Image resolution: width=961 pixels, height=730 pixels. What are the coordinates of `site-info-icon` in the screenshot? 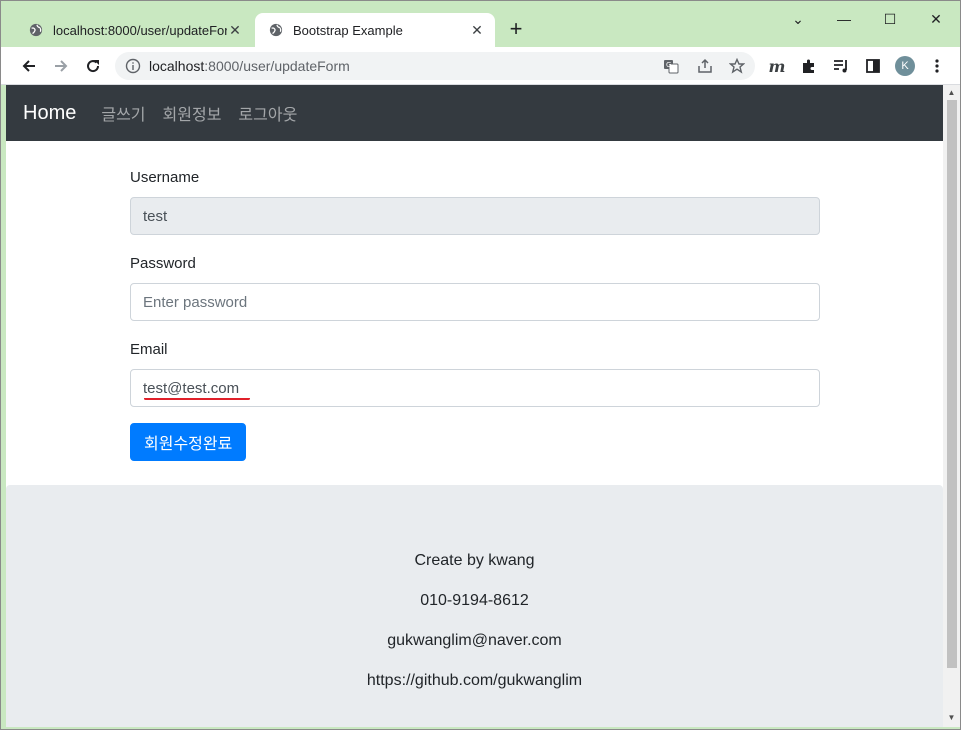 It's located at (133, 66).